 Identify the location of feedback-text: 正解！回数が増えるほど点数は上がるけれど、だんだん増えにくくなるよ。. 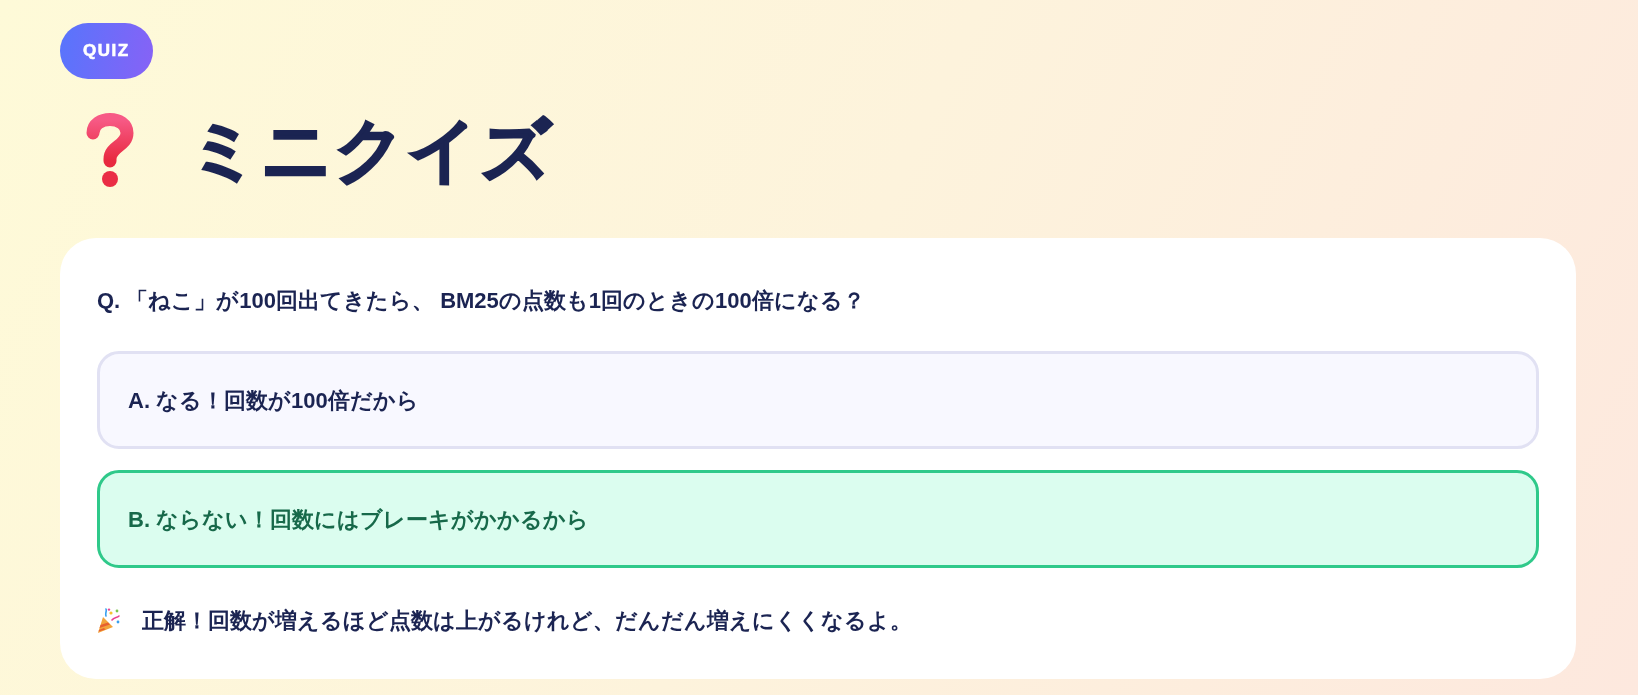
(527, 621).